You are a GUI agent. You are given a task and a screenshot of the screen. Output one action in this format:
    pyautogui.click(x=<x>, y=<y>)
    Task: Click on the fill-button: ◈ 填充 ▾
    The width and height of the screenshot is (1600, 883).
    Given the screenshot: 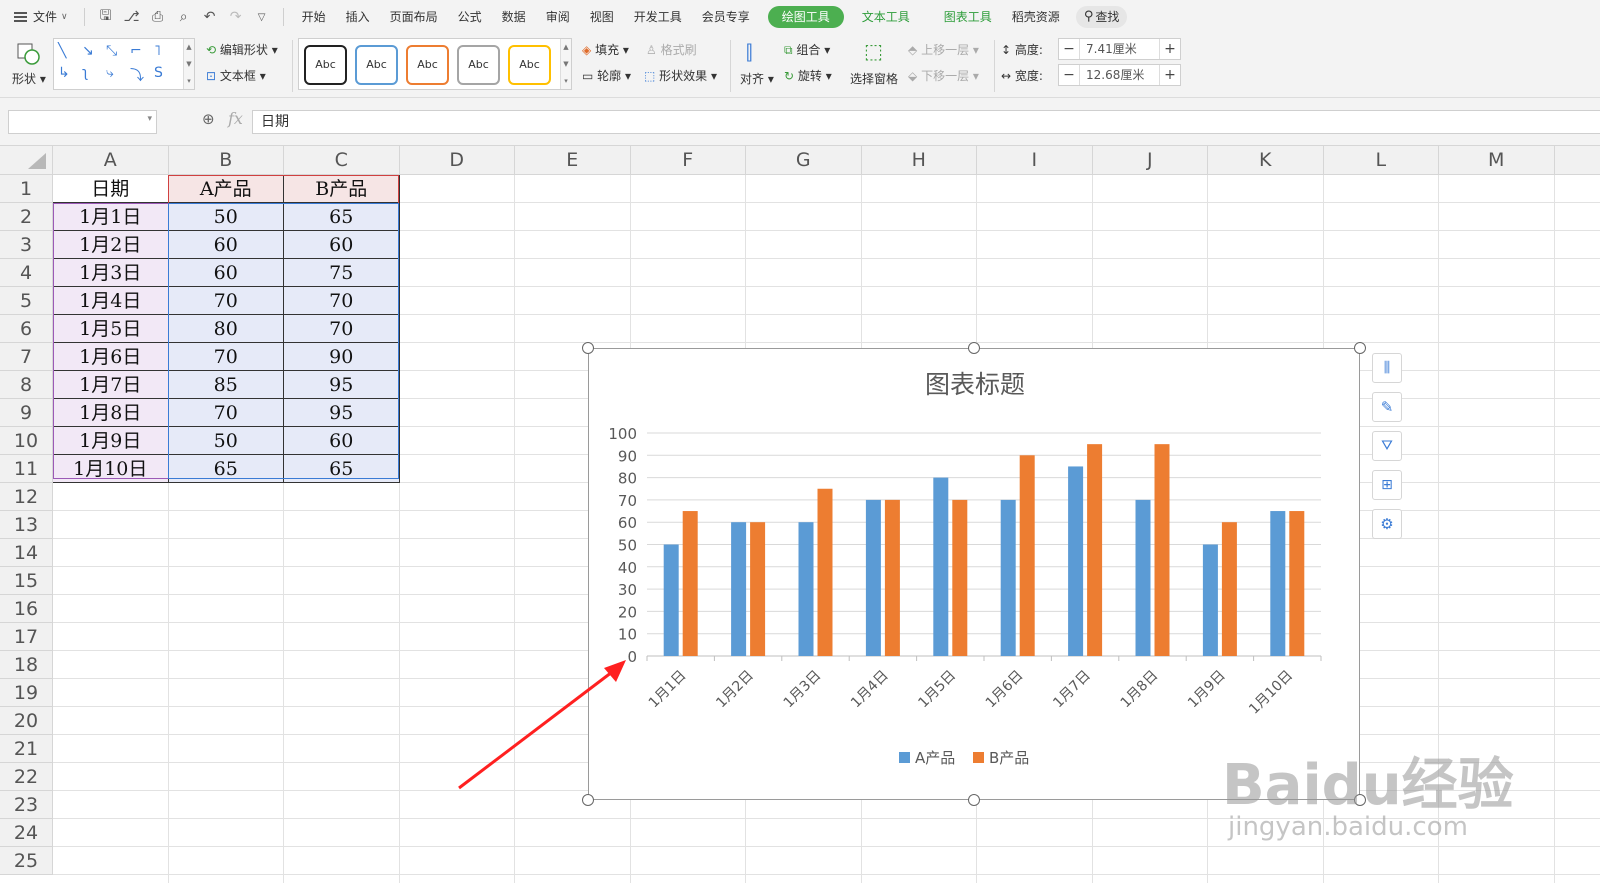 What is the action you would take?
    pyautogui.click(x=605, y=49)
    